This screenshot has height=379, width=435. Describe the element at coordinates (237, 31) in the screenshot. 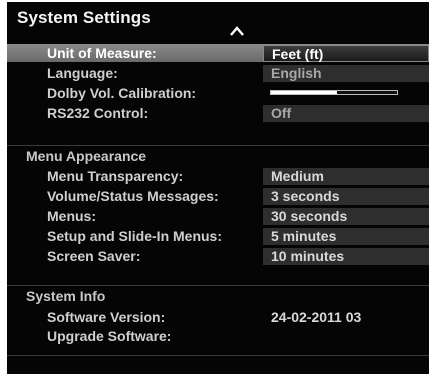

I see `up-caret-icon` at that location.